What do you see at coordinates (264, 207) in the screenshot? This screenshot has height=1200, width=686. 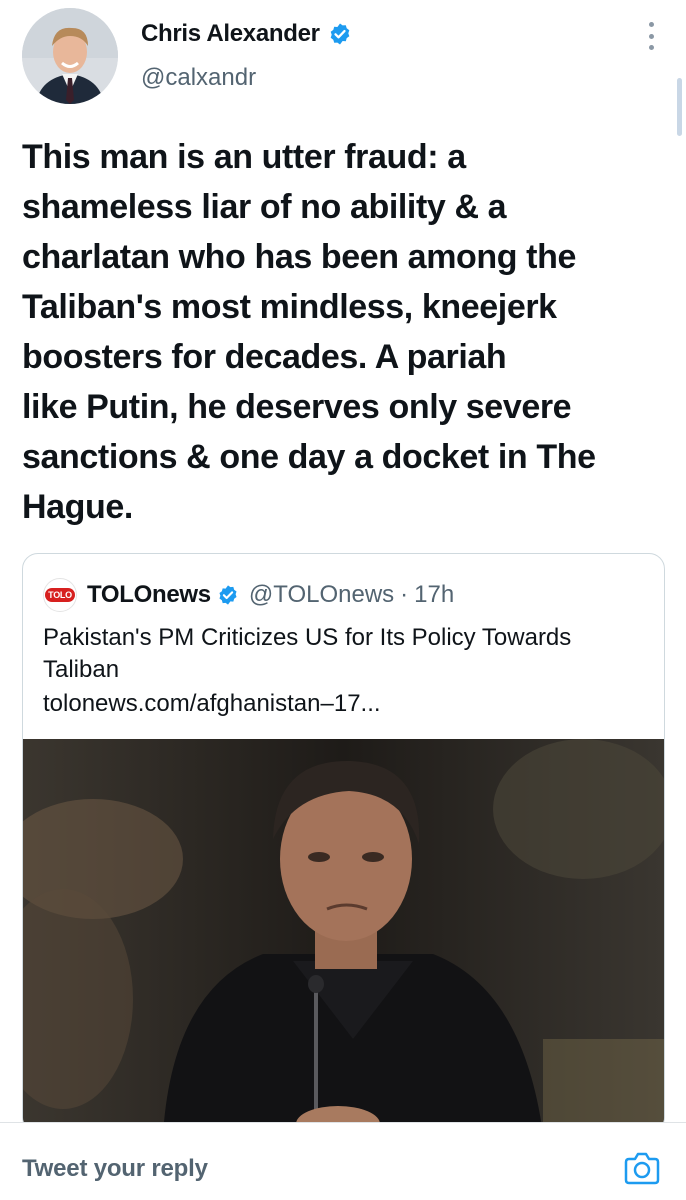 I see `tweet-line: shameless liar of no ability & a` at bounding box center [264, 207].